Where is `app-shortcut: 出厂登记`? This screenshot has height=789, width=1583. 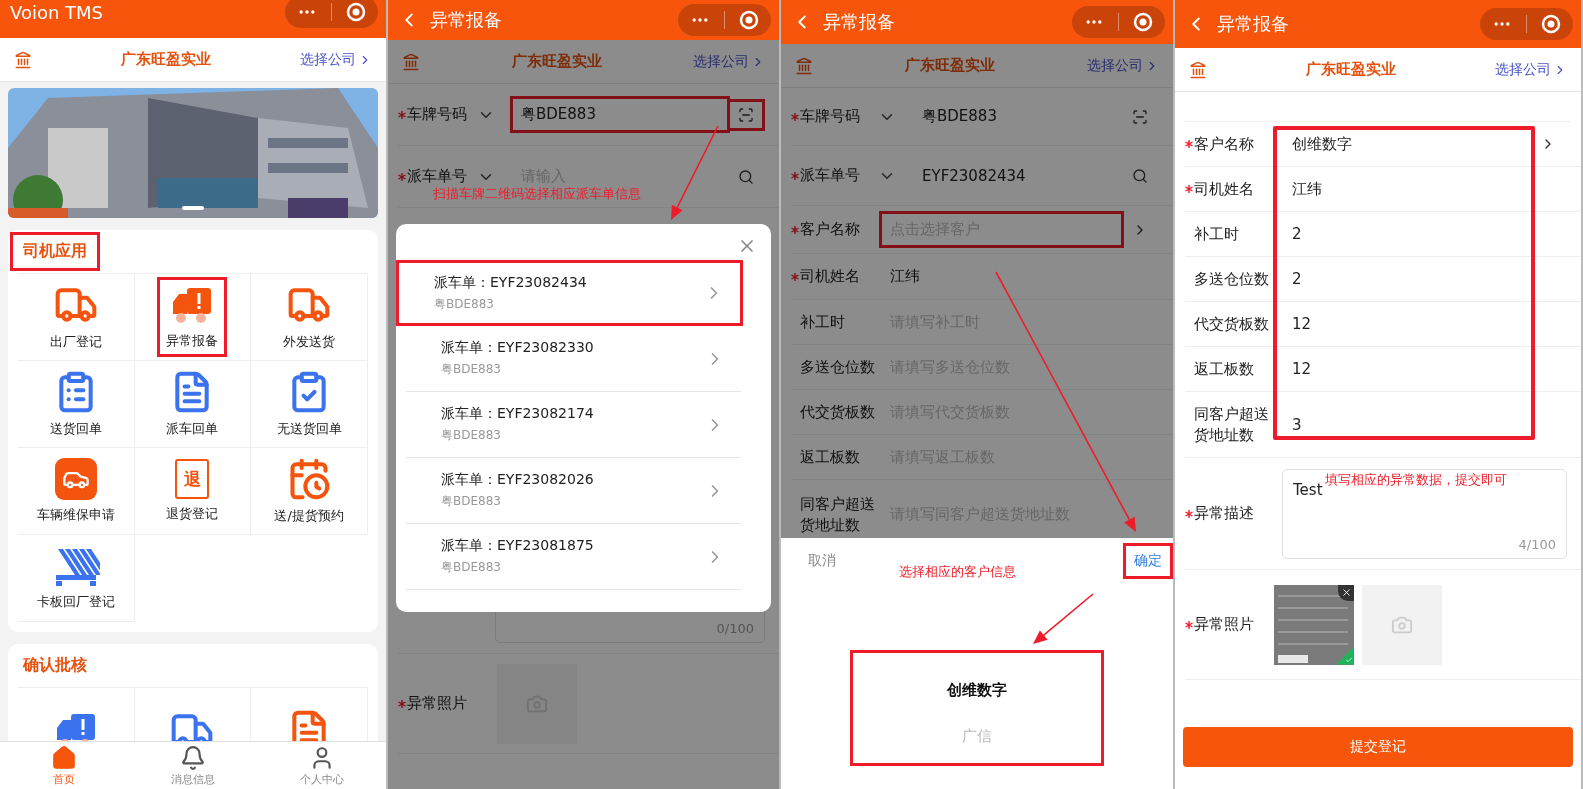 app-shortcut: 出厂登记 is located at coordinates (75, 317).